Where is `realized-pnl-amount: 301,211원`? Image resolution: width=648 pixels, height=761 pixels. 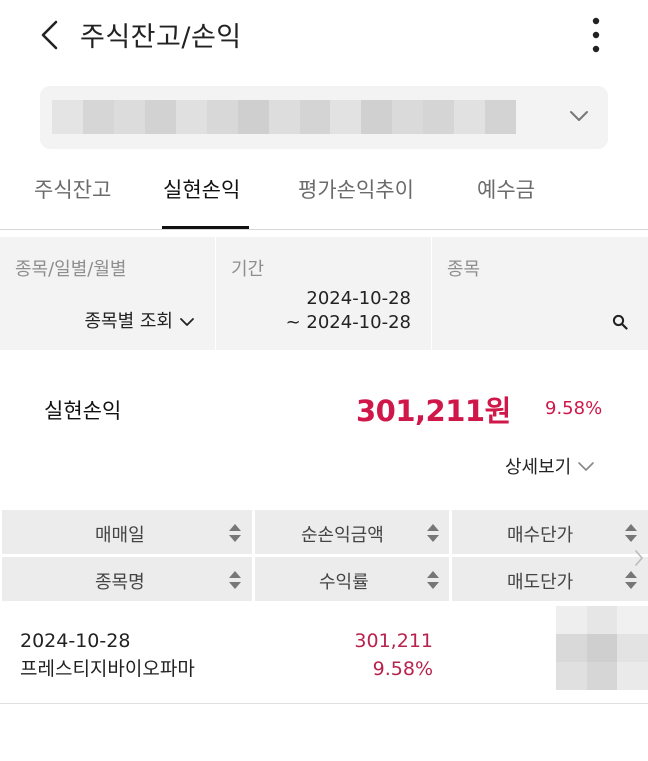 realized-pnl-amount: 301,211원 is located at coordinates (433, 411).